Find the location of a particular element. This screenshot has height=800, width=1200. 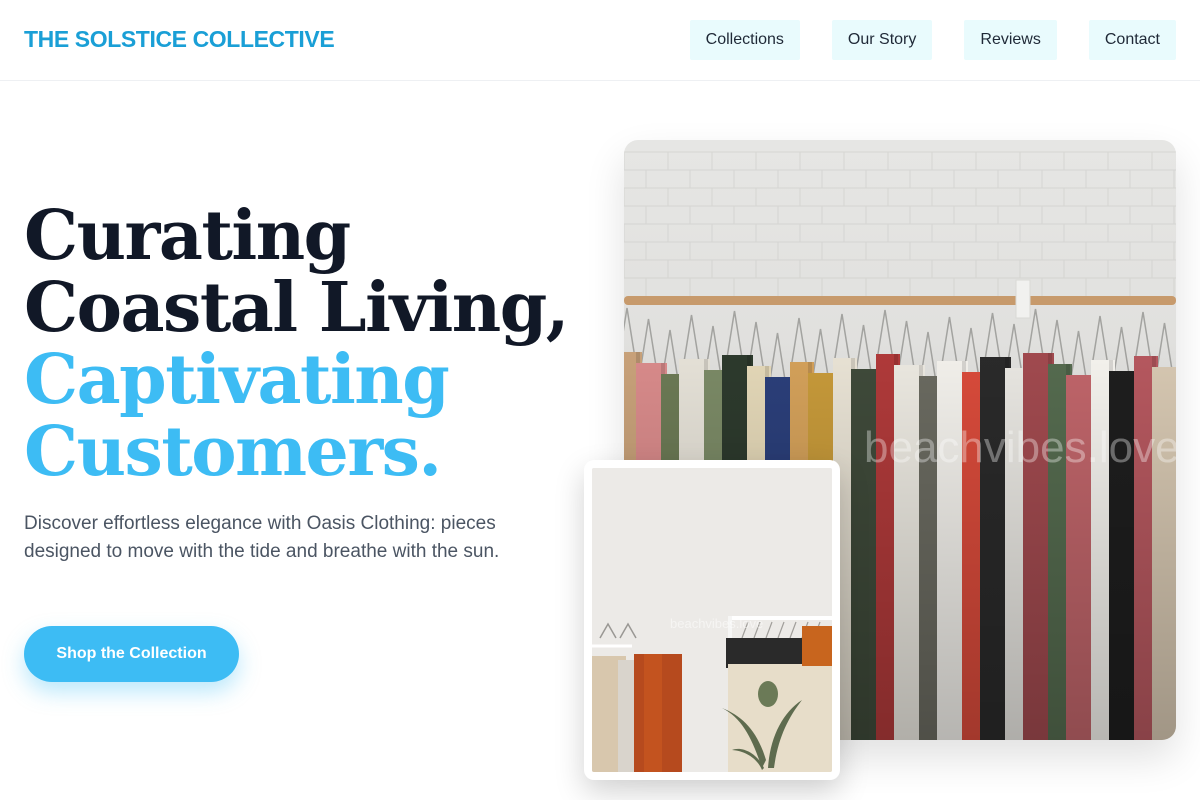

nav-our-story: Our Story is located at coordinates (882, 40).